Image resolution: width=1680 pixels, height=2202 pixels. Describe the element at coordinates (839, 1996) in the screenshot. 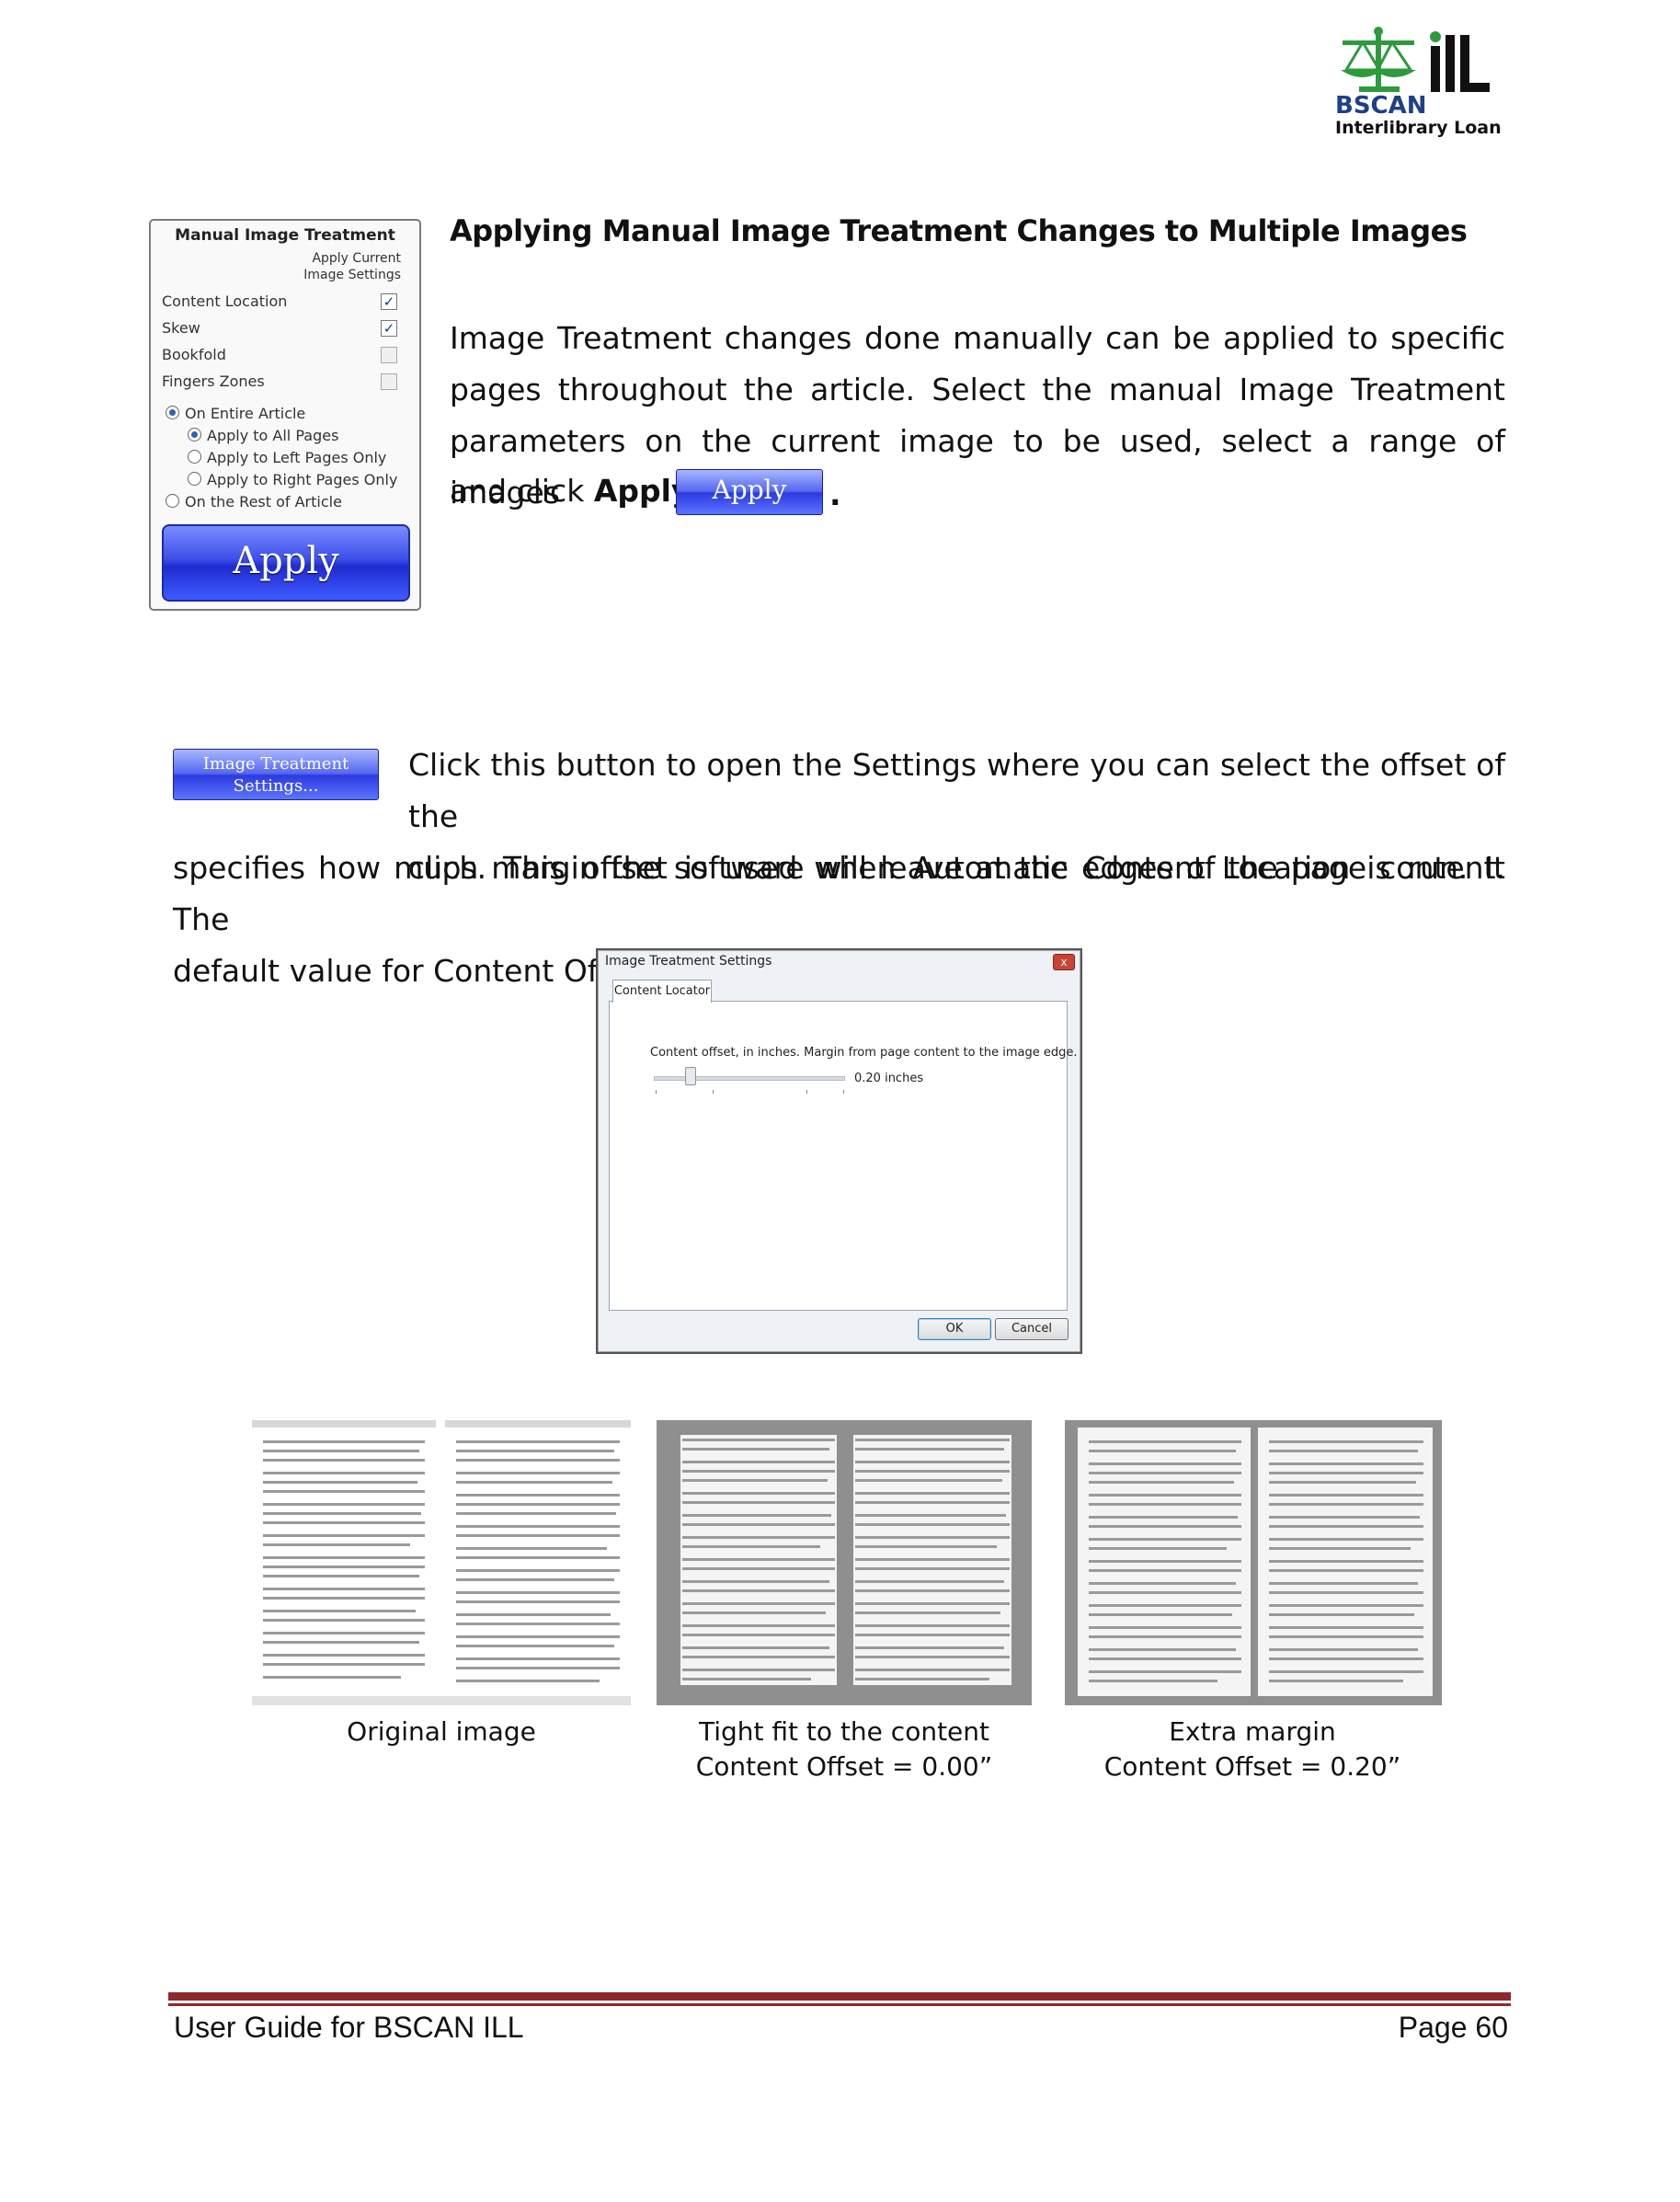

I see `footer-rule` at that location.